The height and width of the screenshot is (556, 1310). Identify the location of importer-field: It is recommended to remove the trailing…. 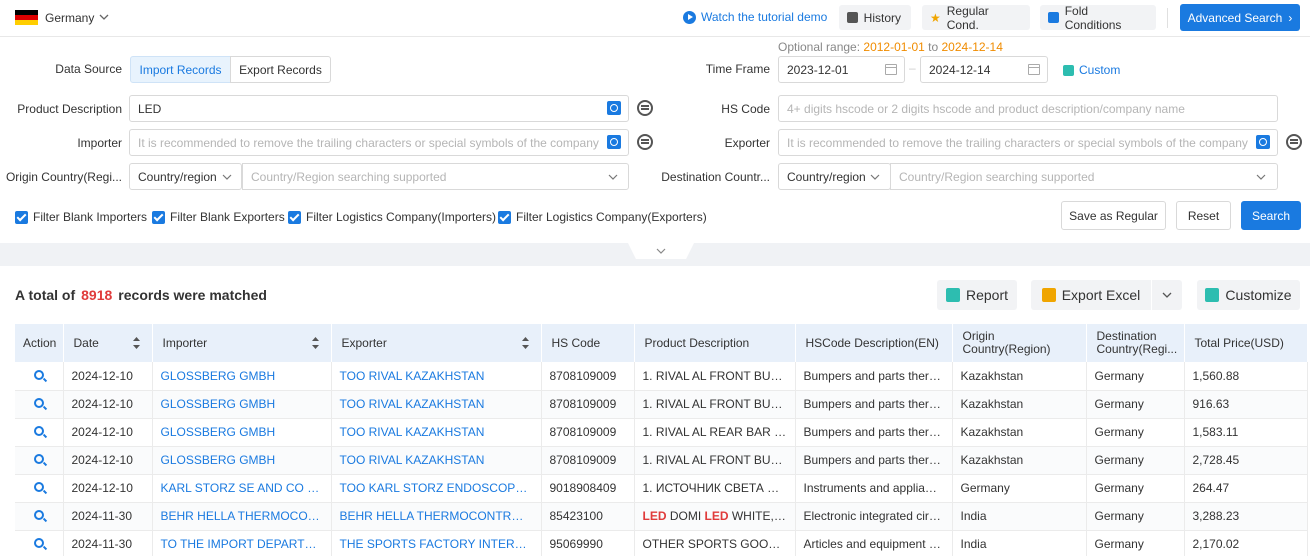
(379, 142).